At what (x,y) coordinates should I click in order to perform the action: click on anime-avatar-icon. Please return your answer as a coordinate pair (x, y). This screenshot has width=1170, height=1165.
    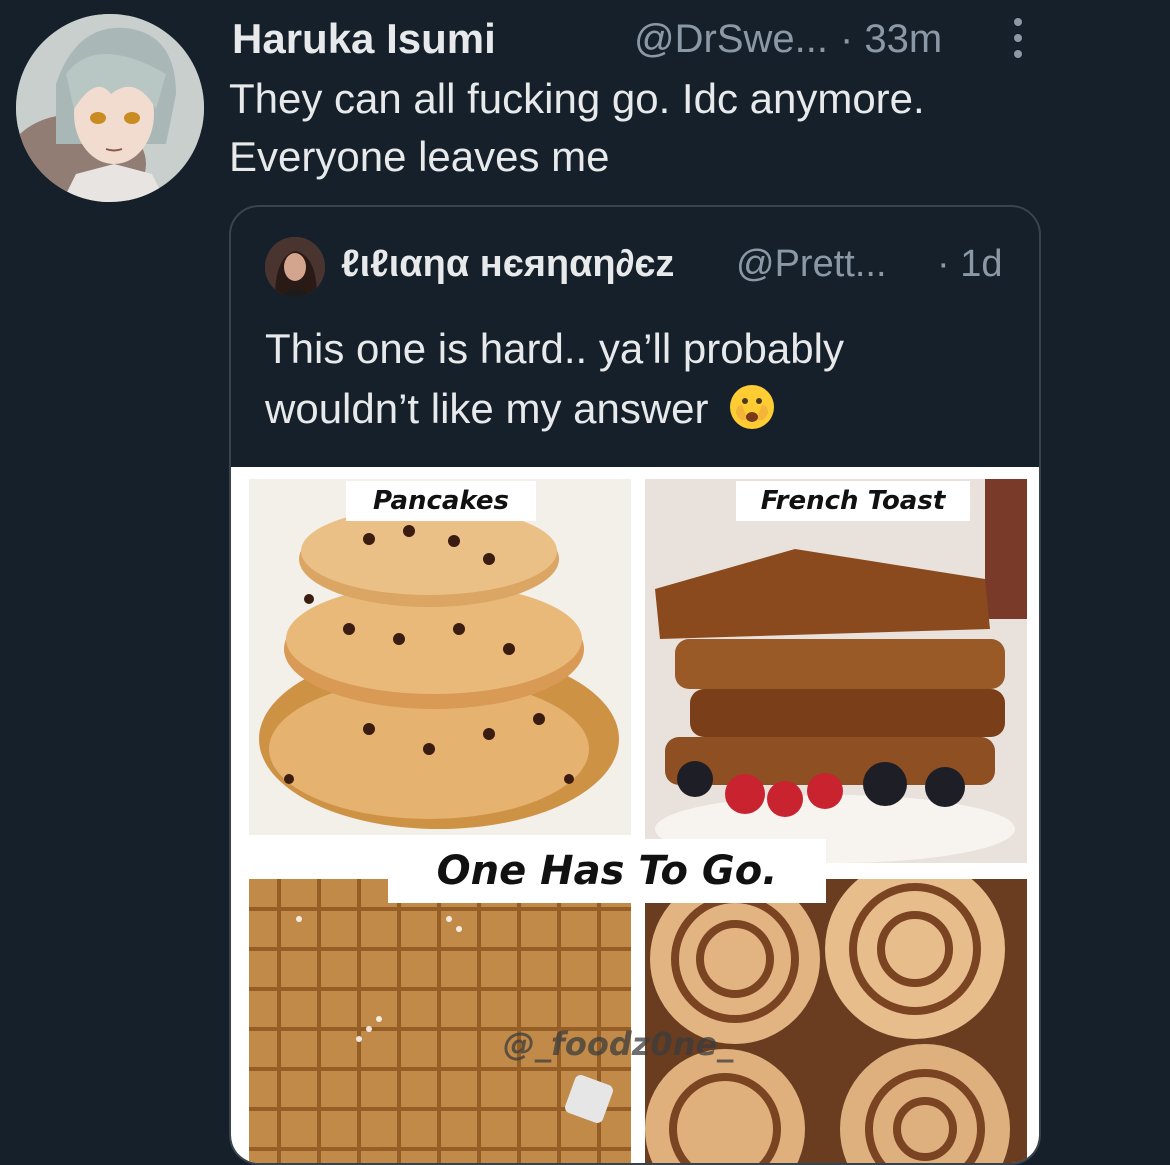
    Looking at the image, I should click on (110, 108).